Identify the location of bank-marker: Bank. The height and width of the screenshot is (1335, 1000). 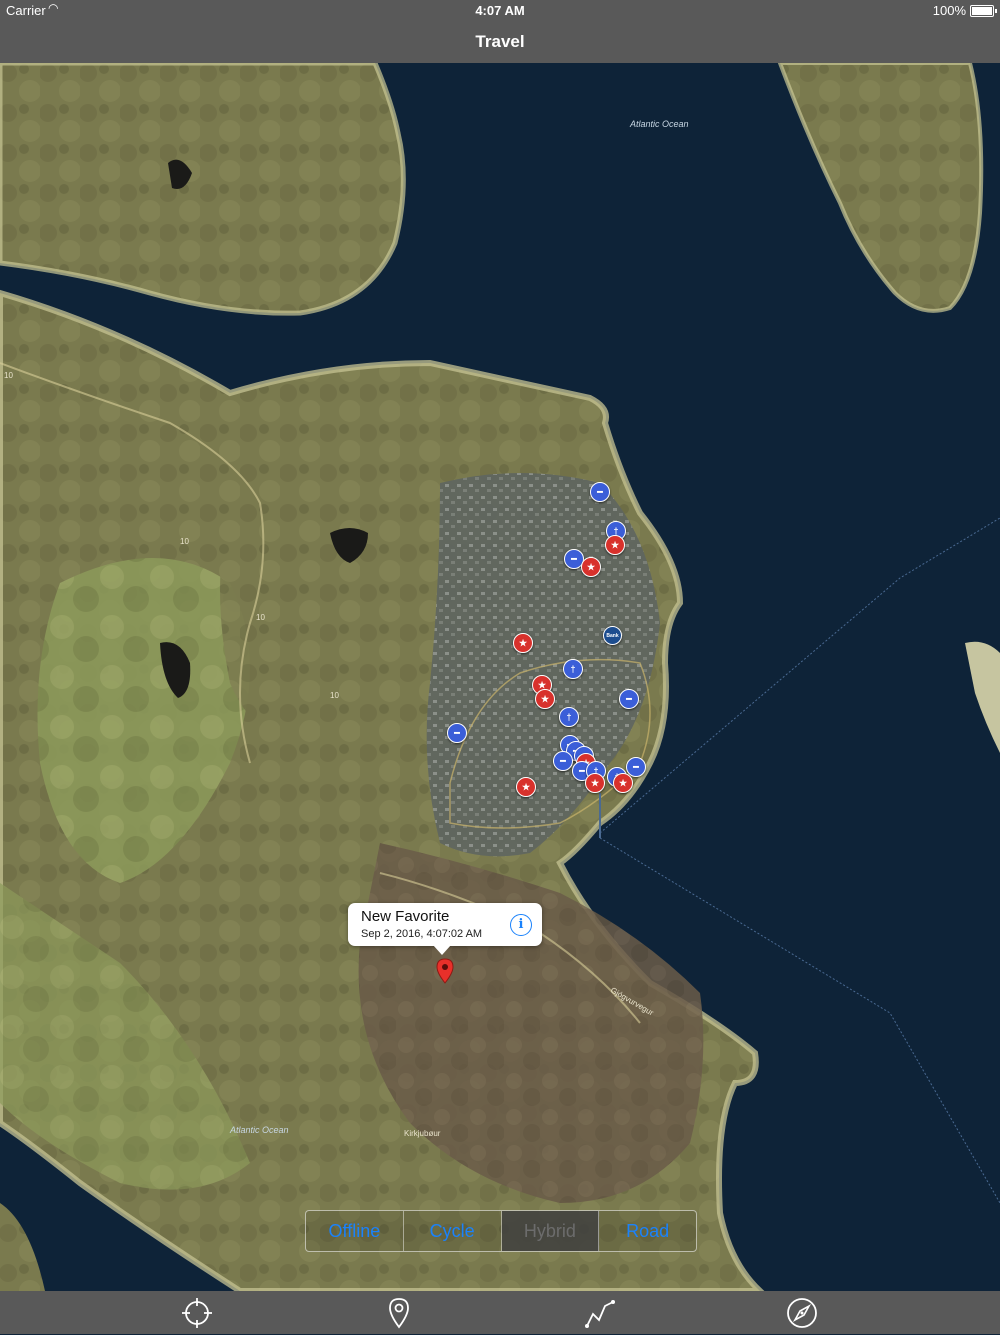
(612, 635).